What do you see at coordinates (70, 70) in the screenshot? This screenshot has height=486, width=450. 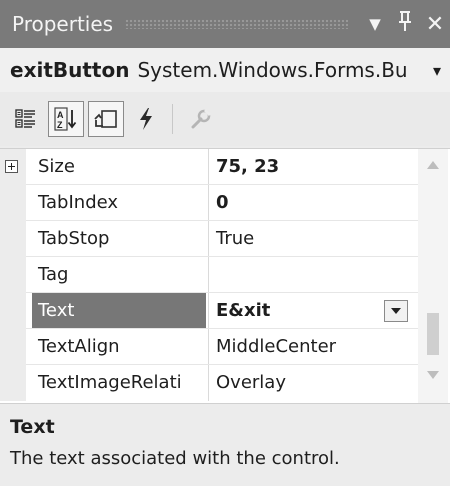 I see `object-name: exitButton` at bounding box center [70, 70].